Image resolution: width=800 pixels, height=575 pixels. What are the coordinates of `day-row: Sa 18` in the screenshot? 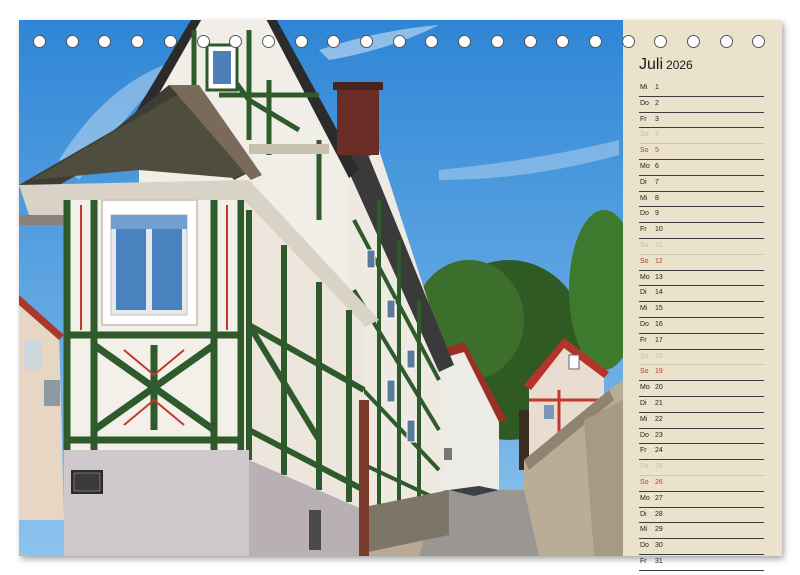 It's located at (701, 358).